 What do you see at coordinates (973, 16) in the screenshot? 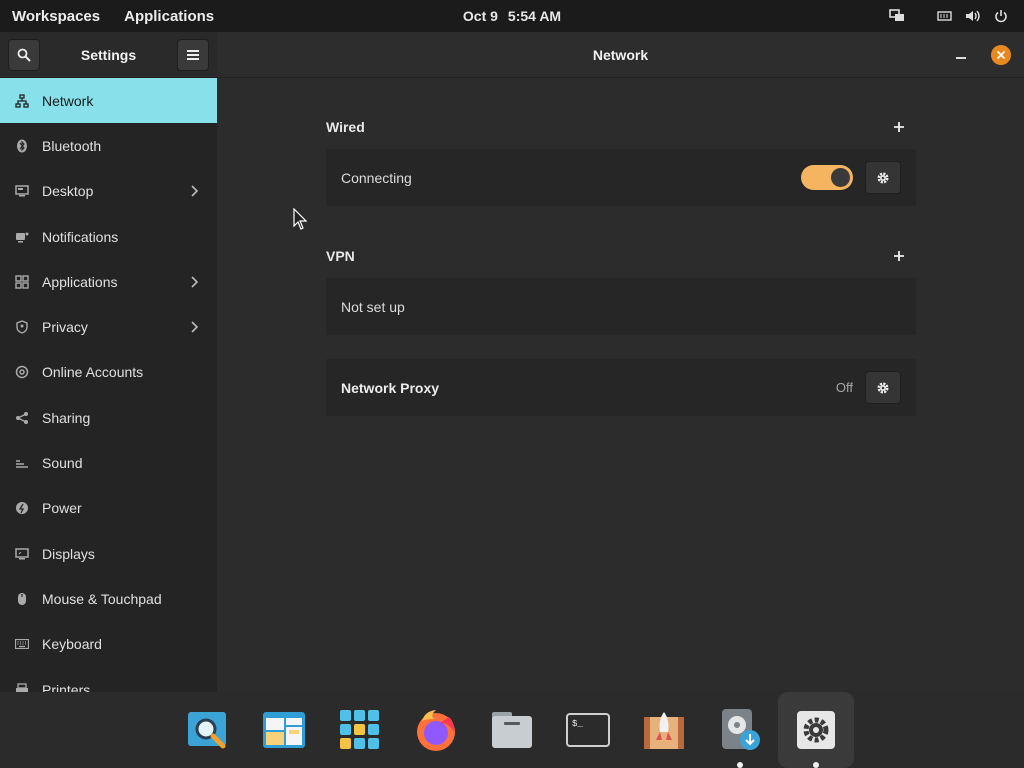
I see `volume-icon` at bounding box center [973, 16].